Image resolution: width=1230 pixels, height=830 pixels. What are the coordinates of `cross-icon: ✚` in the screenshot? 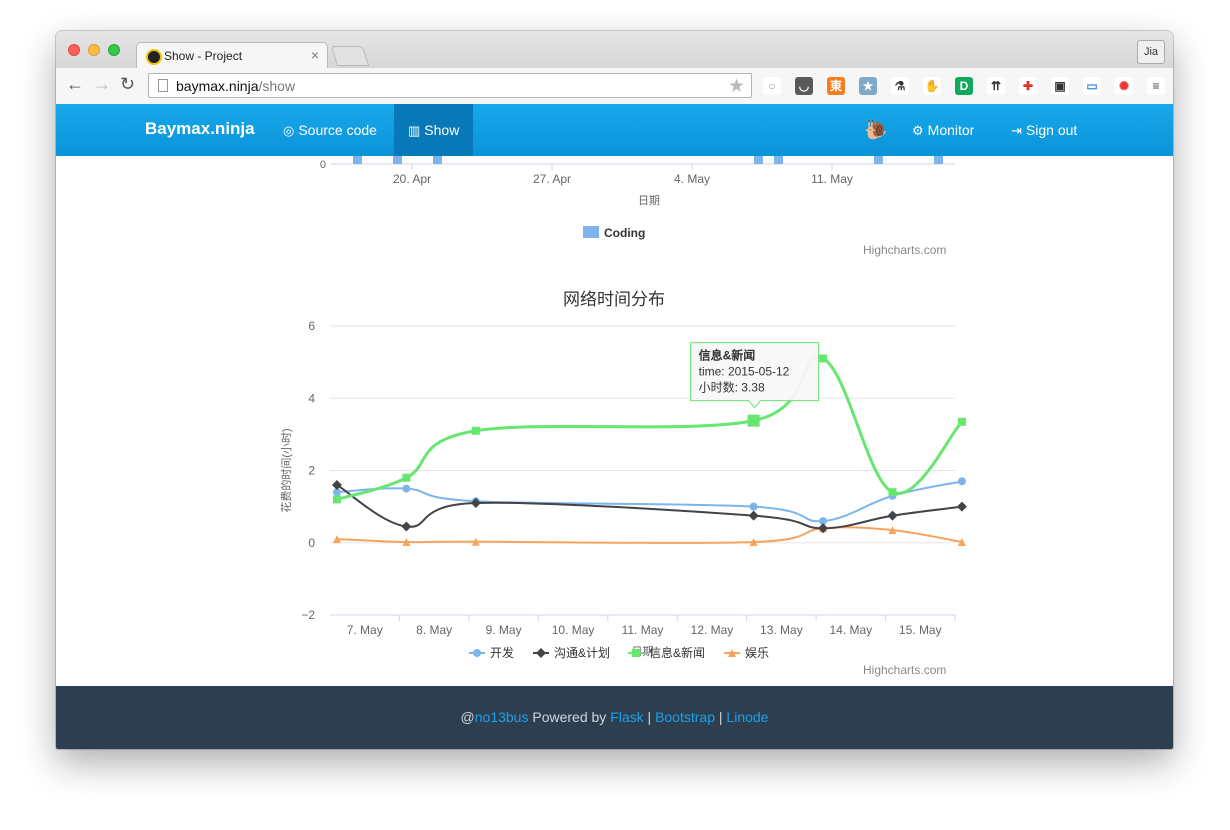 It's located at (1028, 86).